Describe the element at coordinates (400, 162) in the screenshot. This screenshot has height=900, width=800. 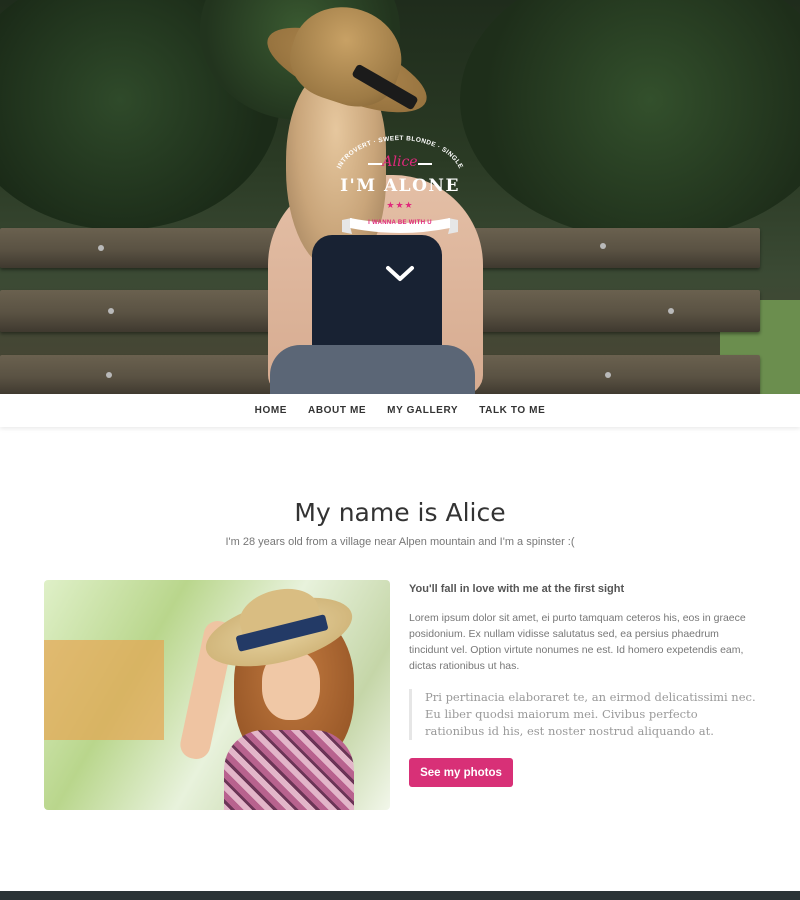
I see `badge-name: Alice` at that location.